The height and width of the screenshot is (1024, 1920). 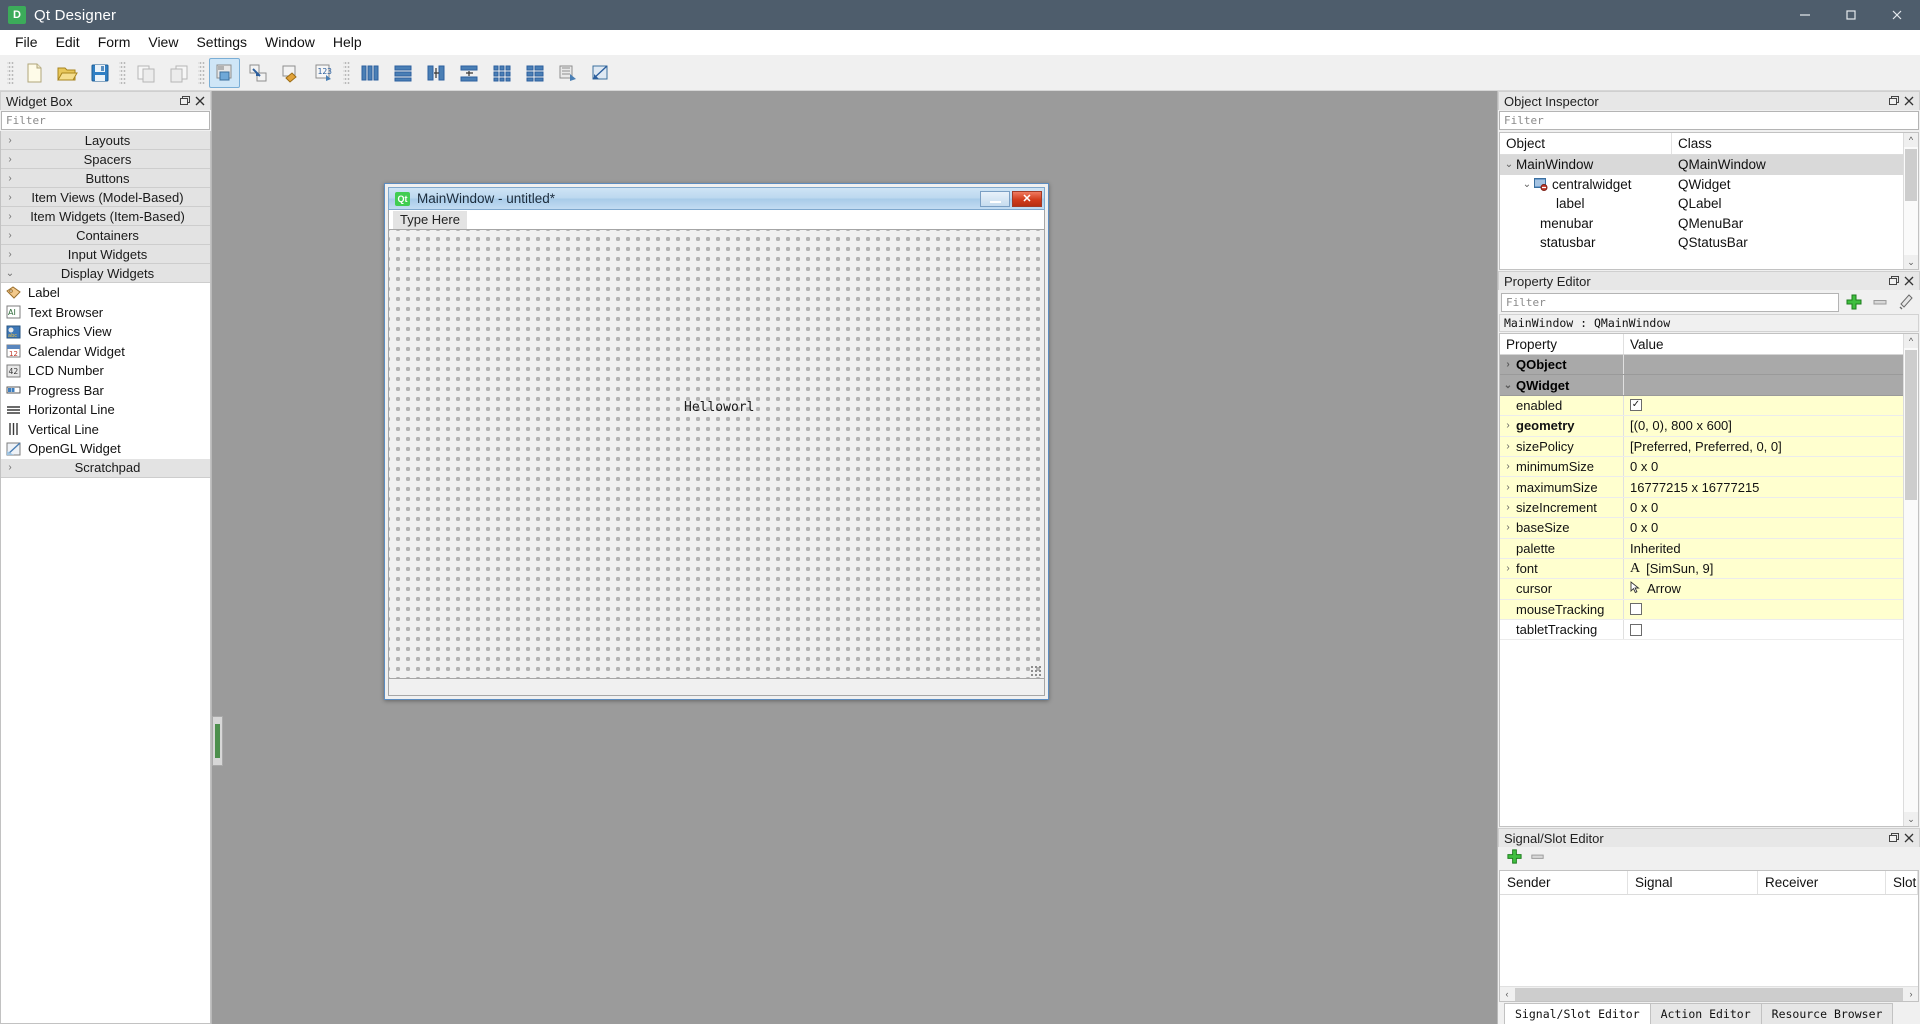 I want to click on widget-item-opengl-widget: OpenGL Widget, so click(x=105, y=449).